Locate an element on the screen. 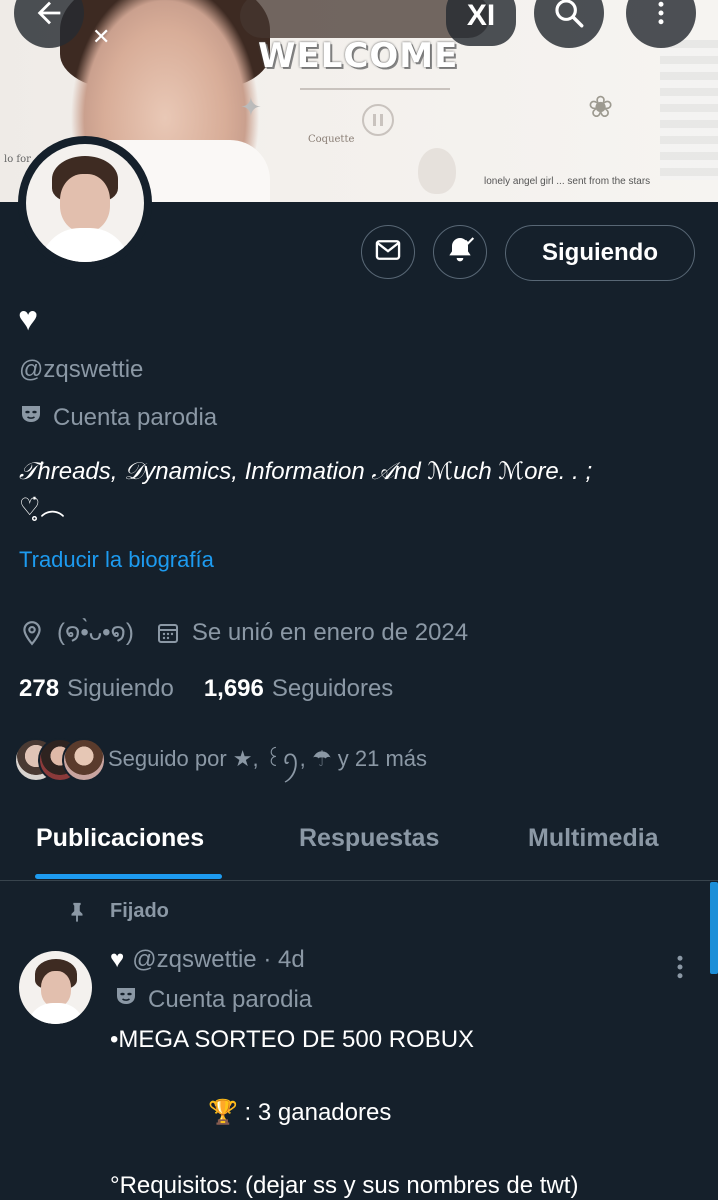 This screenshot has width=718, height=1200. calendar-icon is located at coordinates (168, 633).